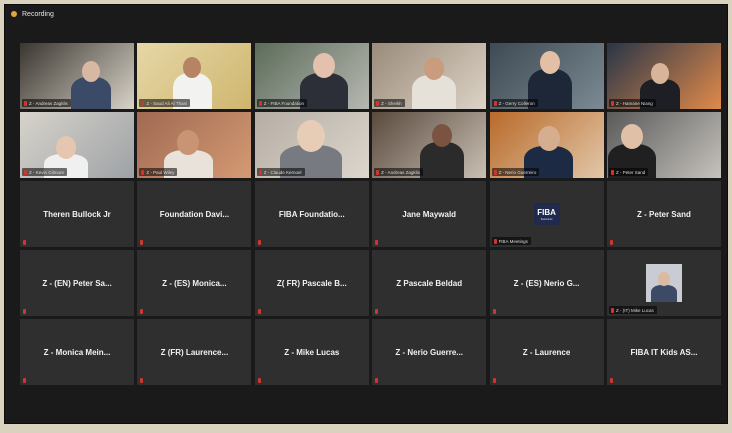 Image resolution: width=732 pixels, height=433 pixels. I want to click on participant-name: Z - FIBA Foundation, so click(284, 103).